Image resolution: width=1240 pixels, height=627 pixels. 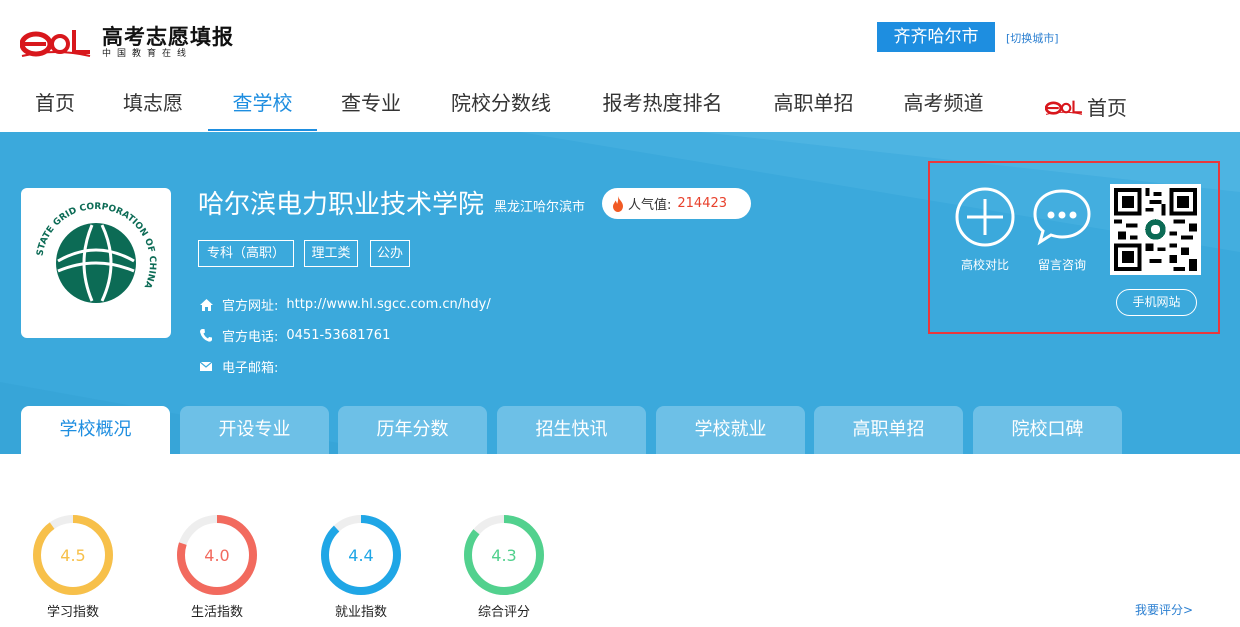 I want to click on score-label-employment: 就业指数, so click(x=360, y=612).